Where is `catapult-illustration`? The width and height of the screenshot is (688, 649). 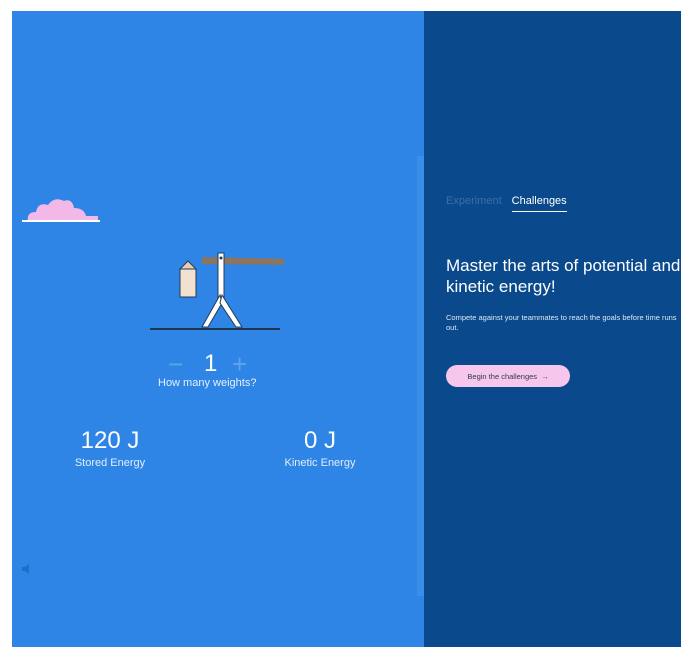 catapult-illustration is located at coordinates (229, 293).